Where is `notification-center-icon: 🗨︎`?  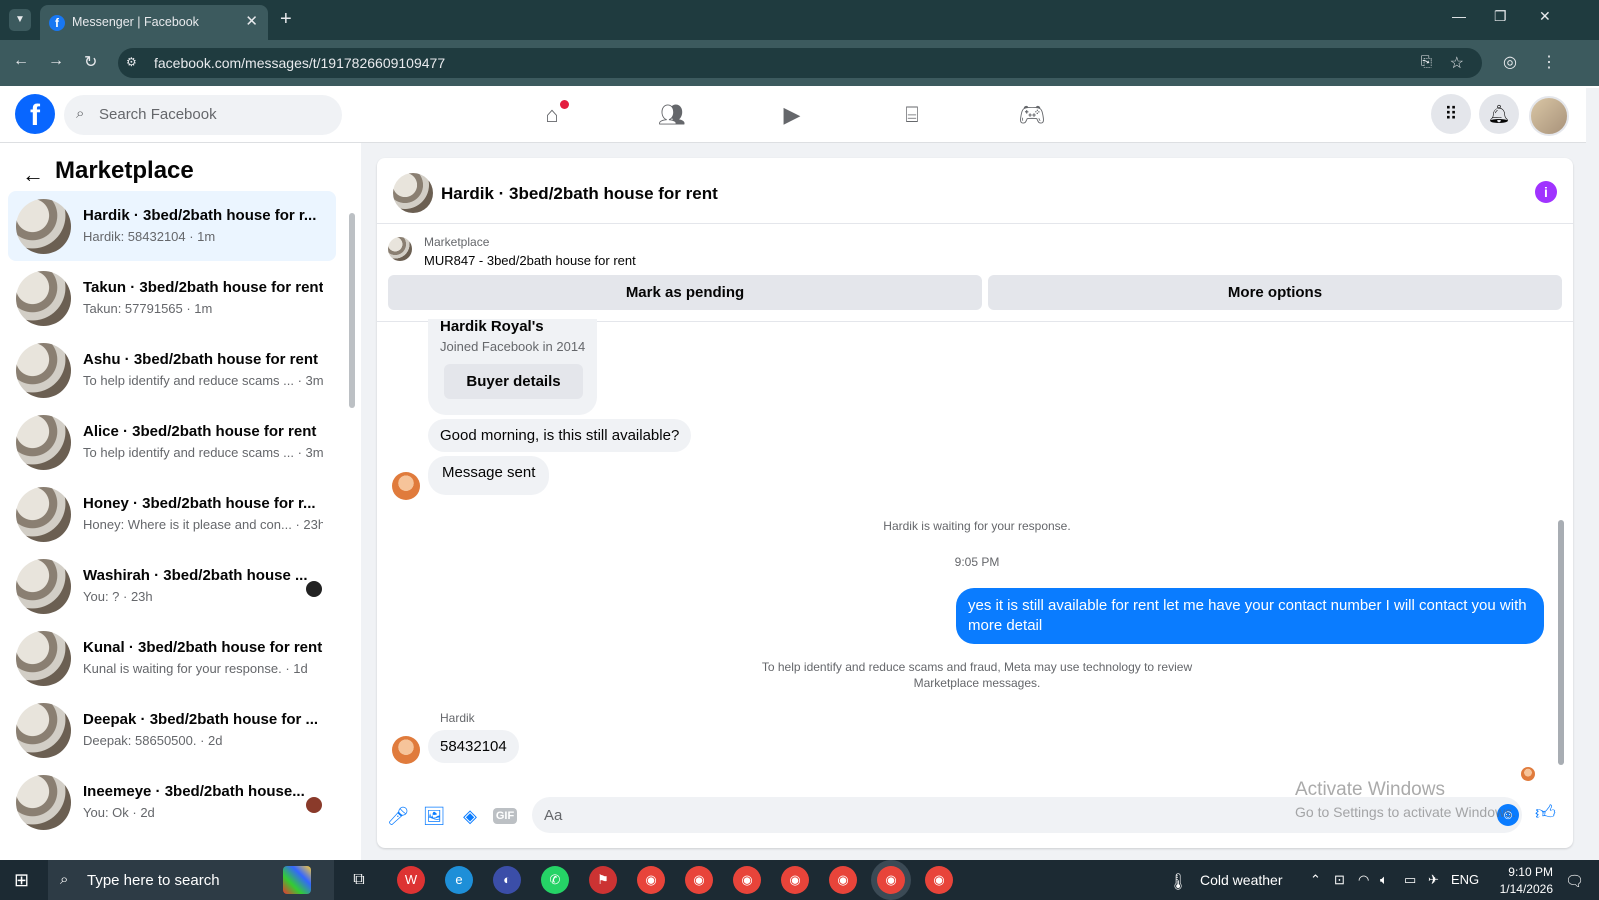
notification-center-icon: 🗨︎ is located at coordinates (1574, 881).